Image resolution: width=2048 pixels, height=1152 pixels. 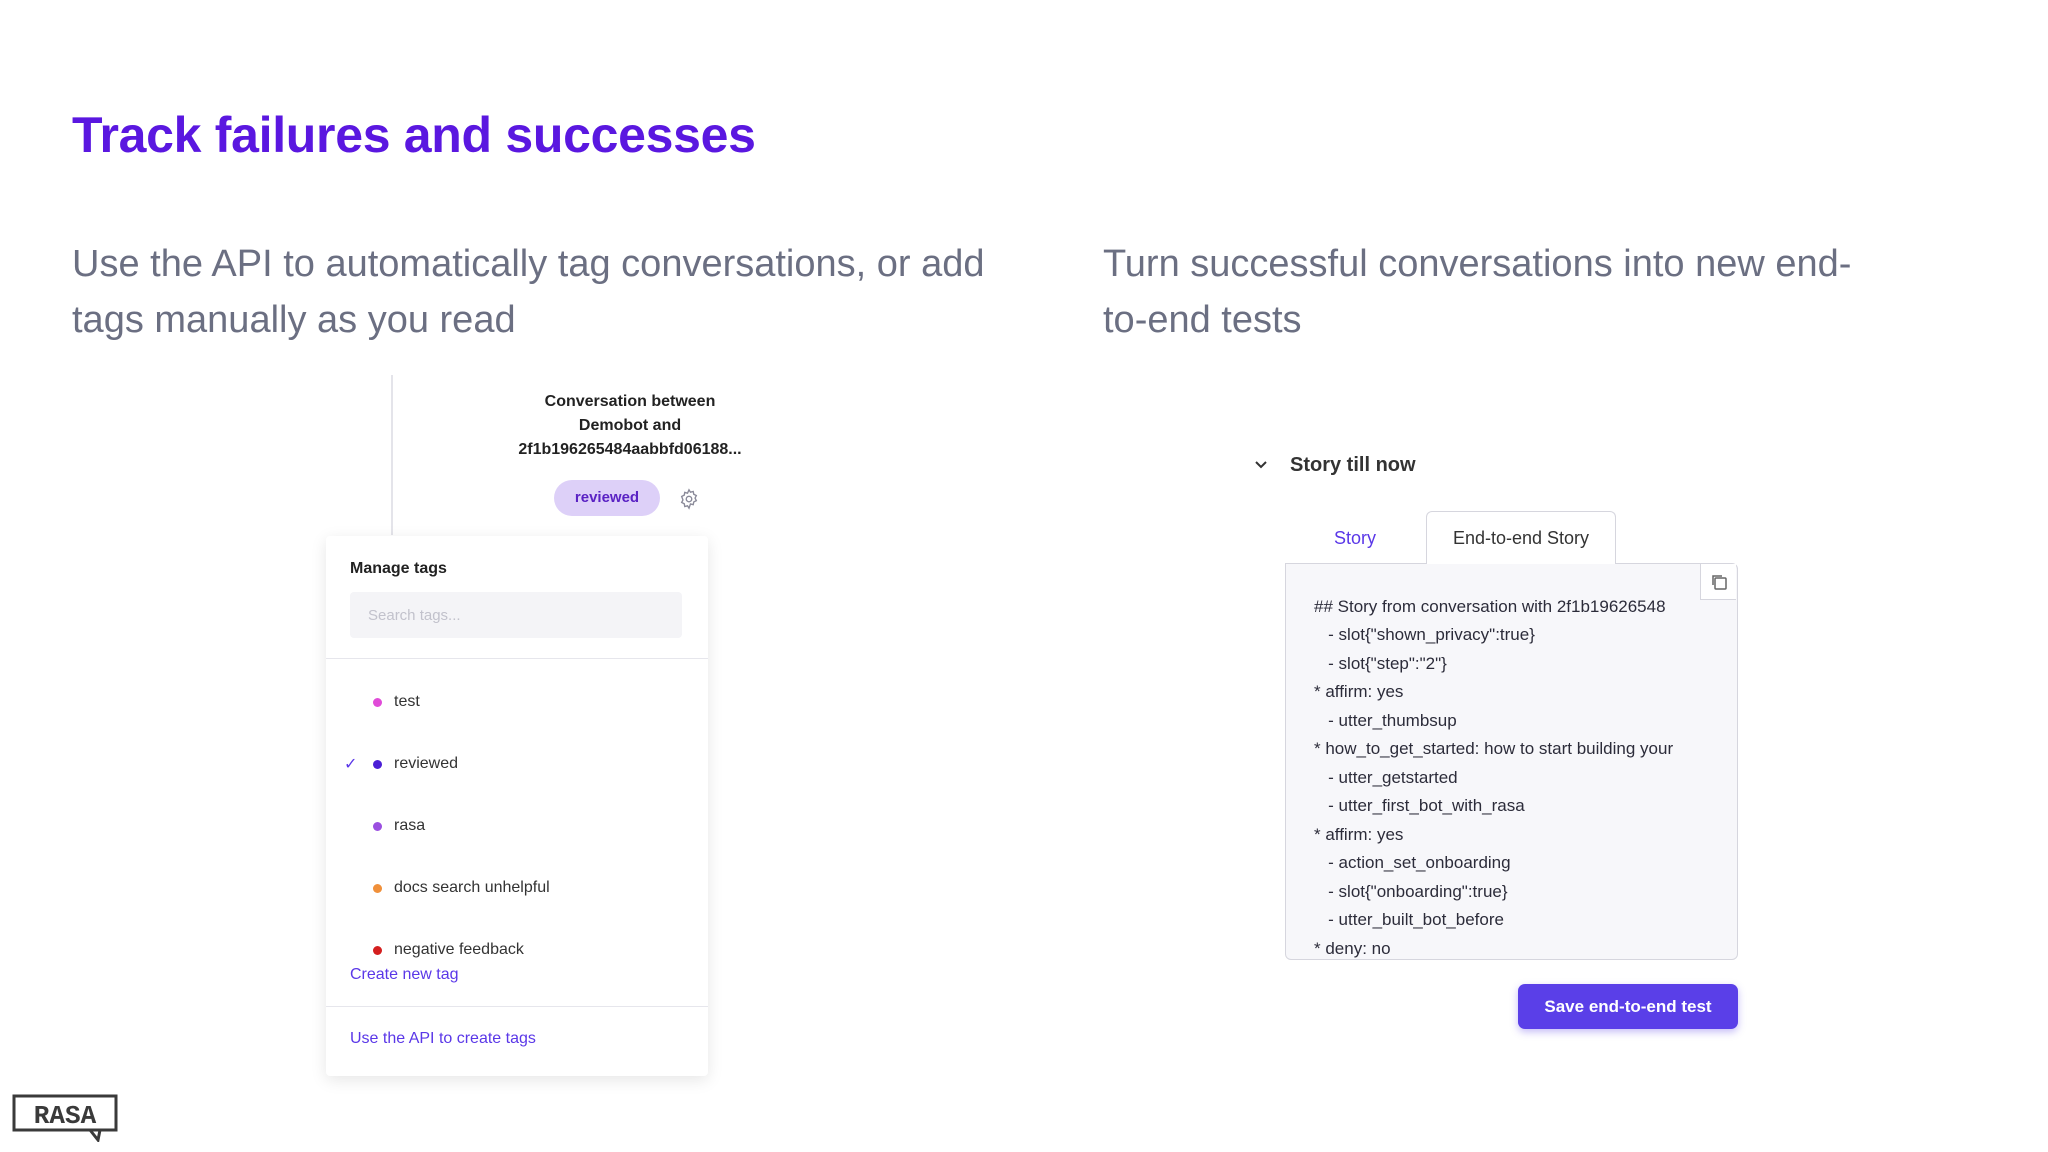 What do you see at coordinates (414, 135) in the screenshot?
I see `slide-title: Track failures and successes` at bounding box center [414, 135].